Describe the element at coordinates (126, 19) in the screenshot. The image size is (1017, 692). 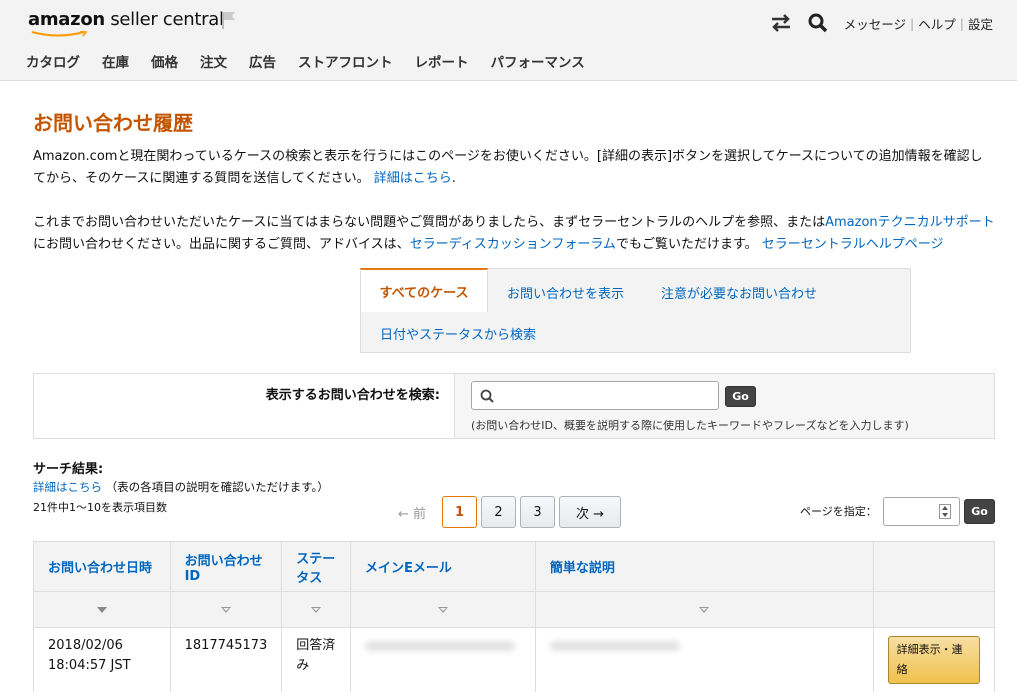
I see `amazon-seller-central-logo: amazon seller central` at that location.